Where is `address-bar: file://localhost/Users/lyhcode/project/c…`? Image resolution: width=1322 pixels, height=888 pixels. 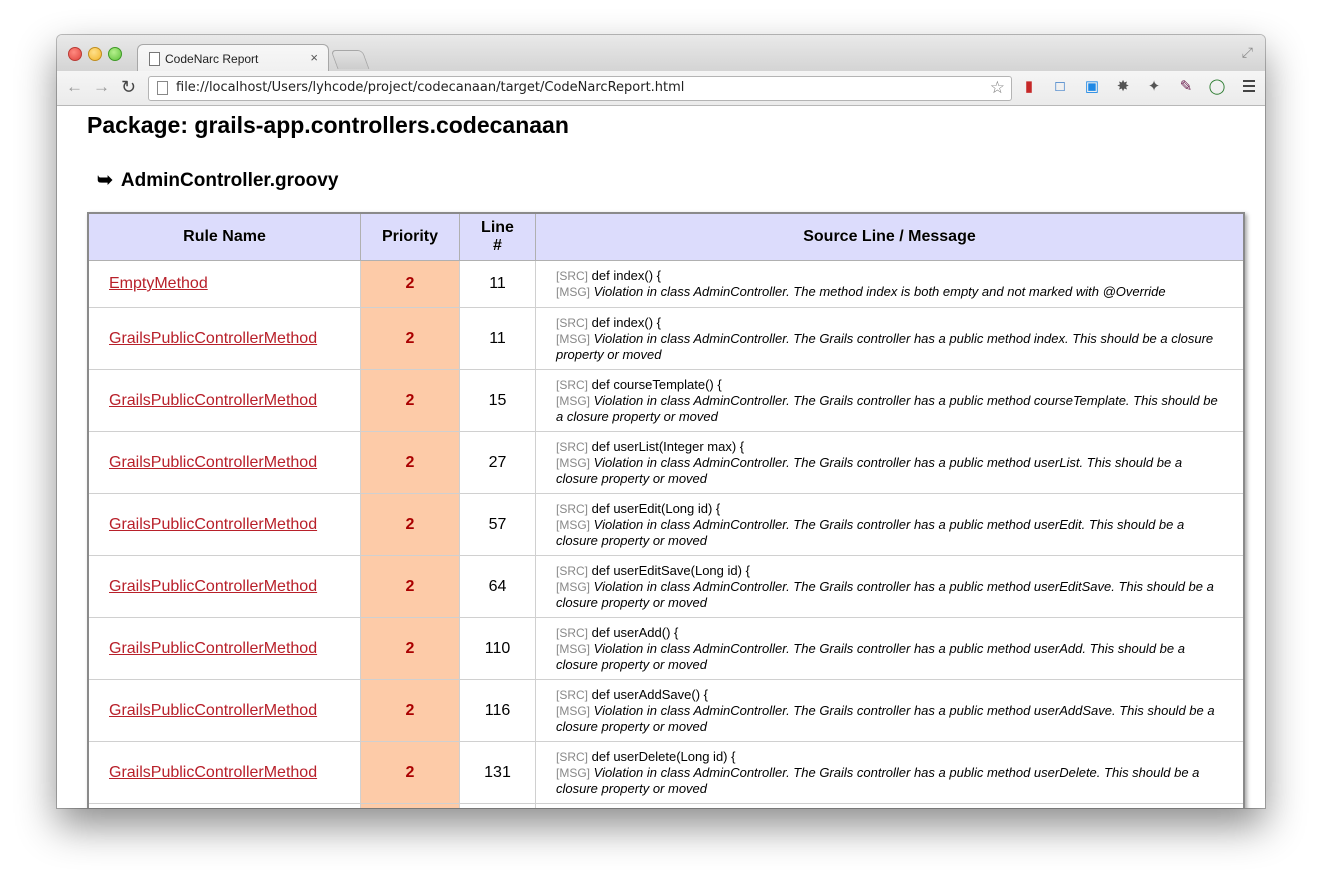 address-bar: file://localhost/Users/lyhcode/project/c… is located at coordinates (580, 88).